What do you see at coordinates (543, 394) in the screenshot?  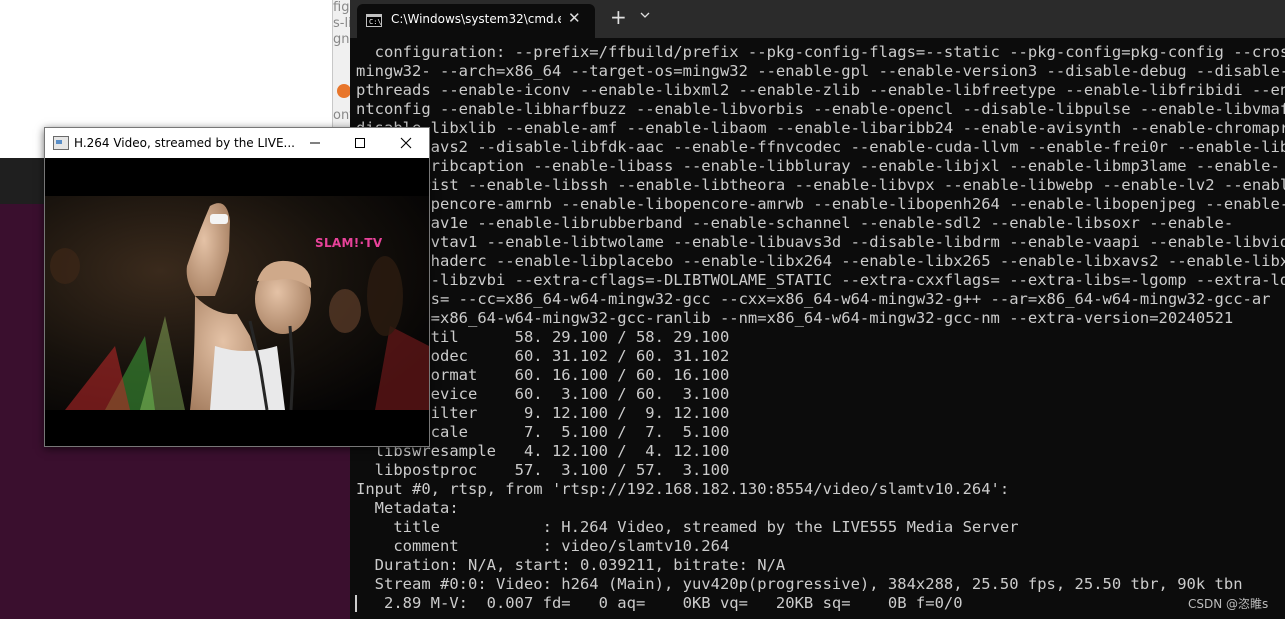 I see `console-line: libavdevice 60. 3.100 / 60. 3.100` at bounding box center [543, 394].